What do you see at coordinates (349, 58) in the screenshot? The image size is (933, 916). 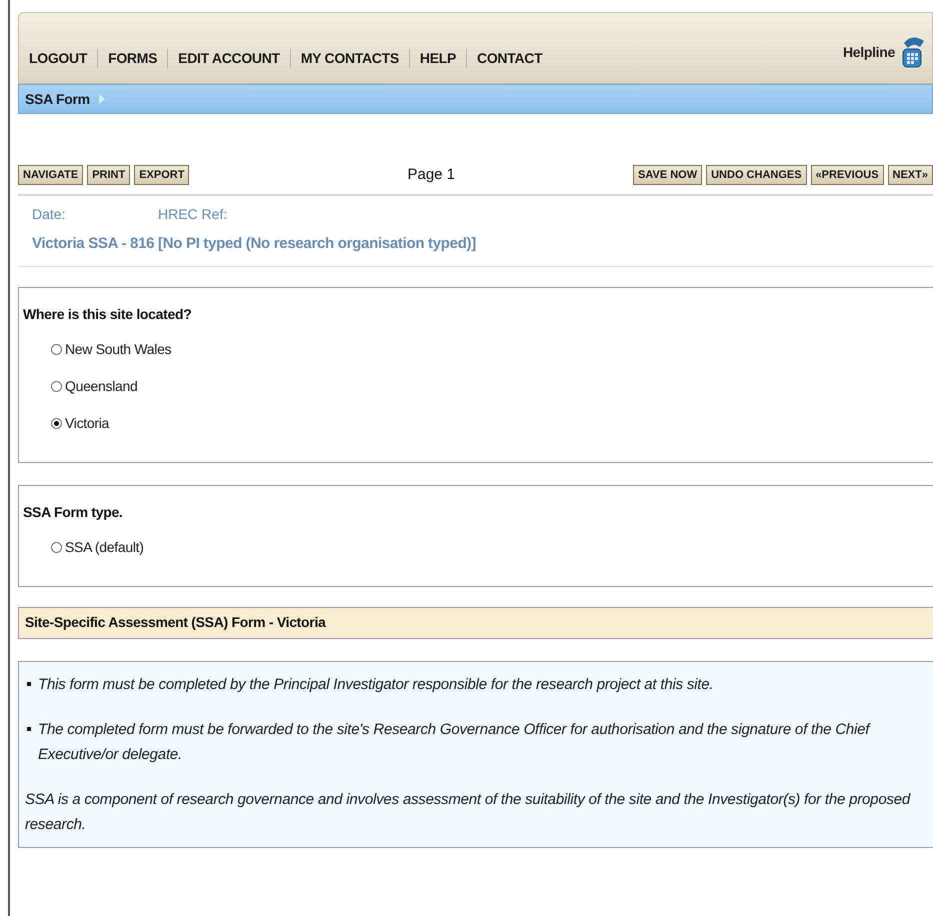 I see `nav-link: MY CONTACTS` at bounding box center [349, 58].